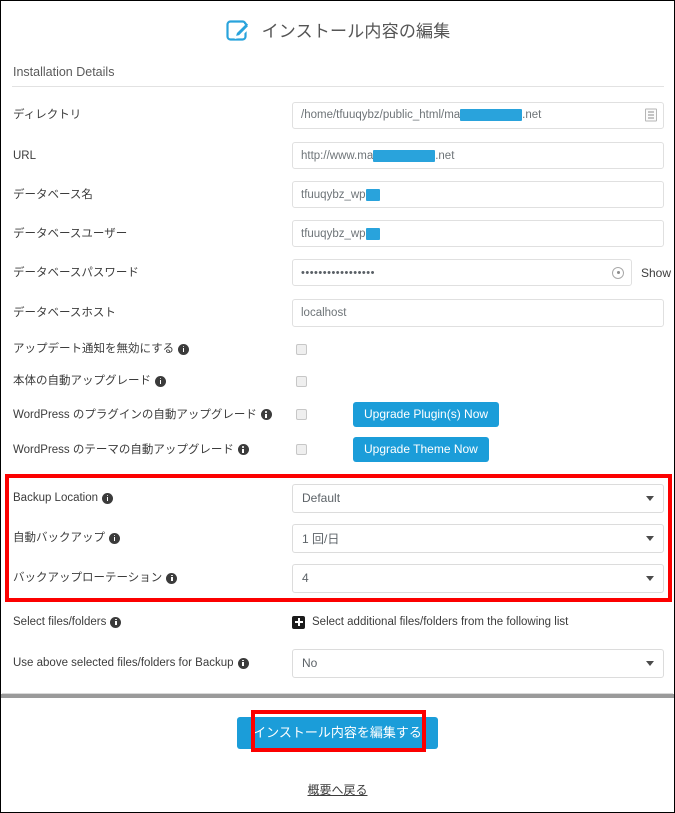  What do you see at coordinates (152, 273) in the screenshot?
I see `label-db-password: データベースパスワード` at bounding box center [152, 273].